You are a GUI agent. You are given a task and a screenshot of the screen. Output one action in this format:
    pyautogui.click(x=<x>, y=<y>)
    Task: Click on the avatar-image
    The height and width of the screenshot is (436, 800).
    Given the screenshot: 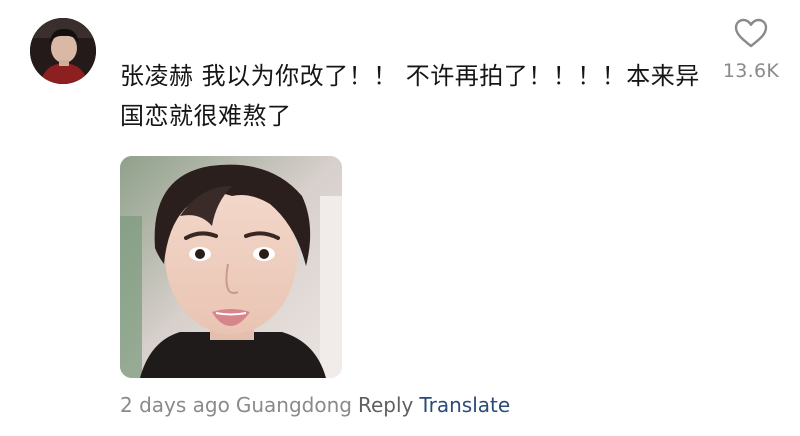 What is the action you would take?
    pyautogui.click(x=63, y=51)
    